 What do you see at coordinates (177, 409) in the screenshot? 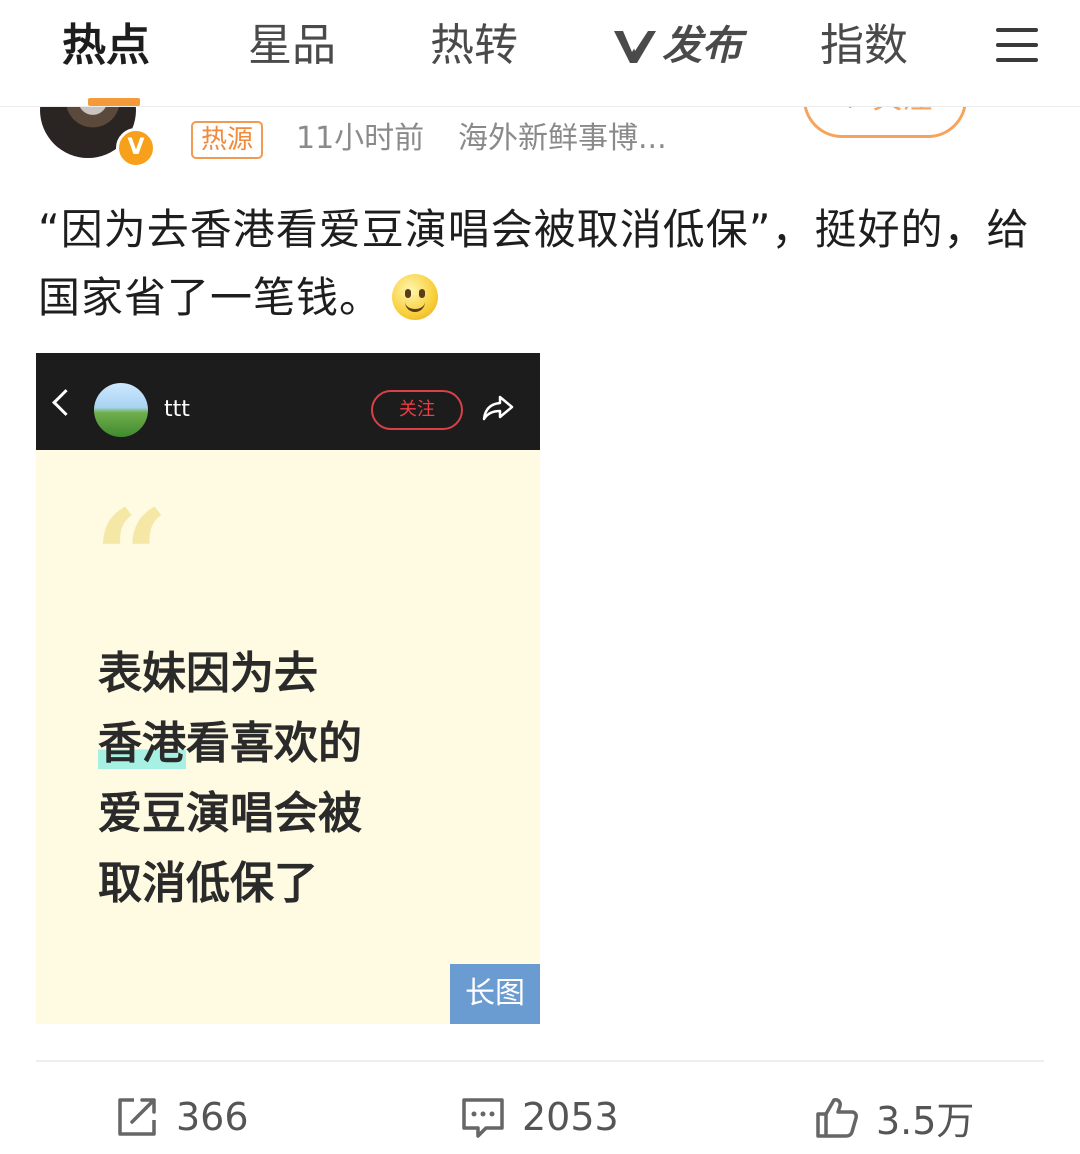
I see `embed-user-name: ttt` at bounding box center [177, 409].